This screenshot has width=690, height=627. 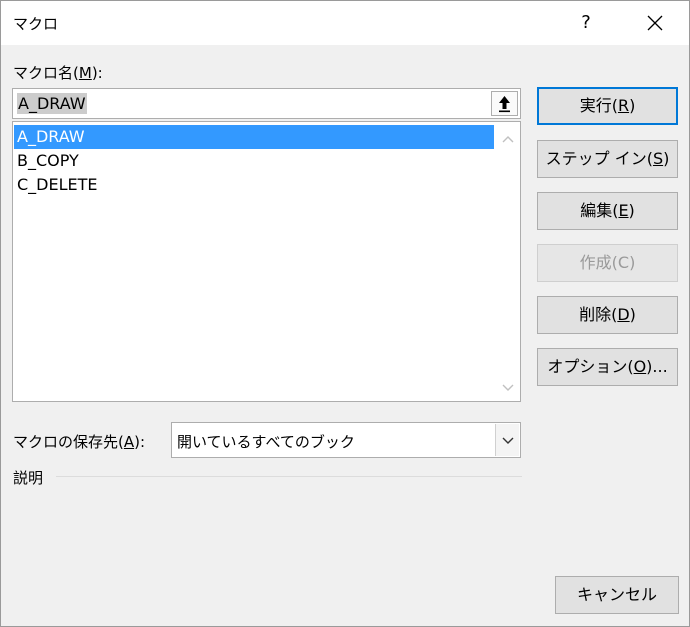 What do you see at coordinates (266, 442) in the screenshot?
I see `macros-in-value: 開いているすべてのブック` at bounding box center [266, 442].